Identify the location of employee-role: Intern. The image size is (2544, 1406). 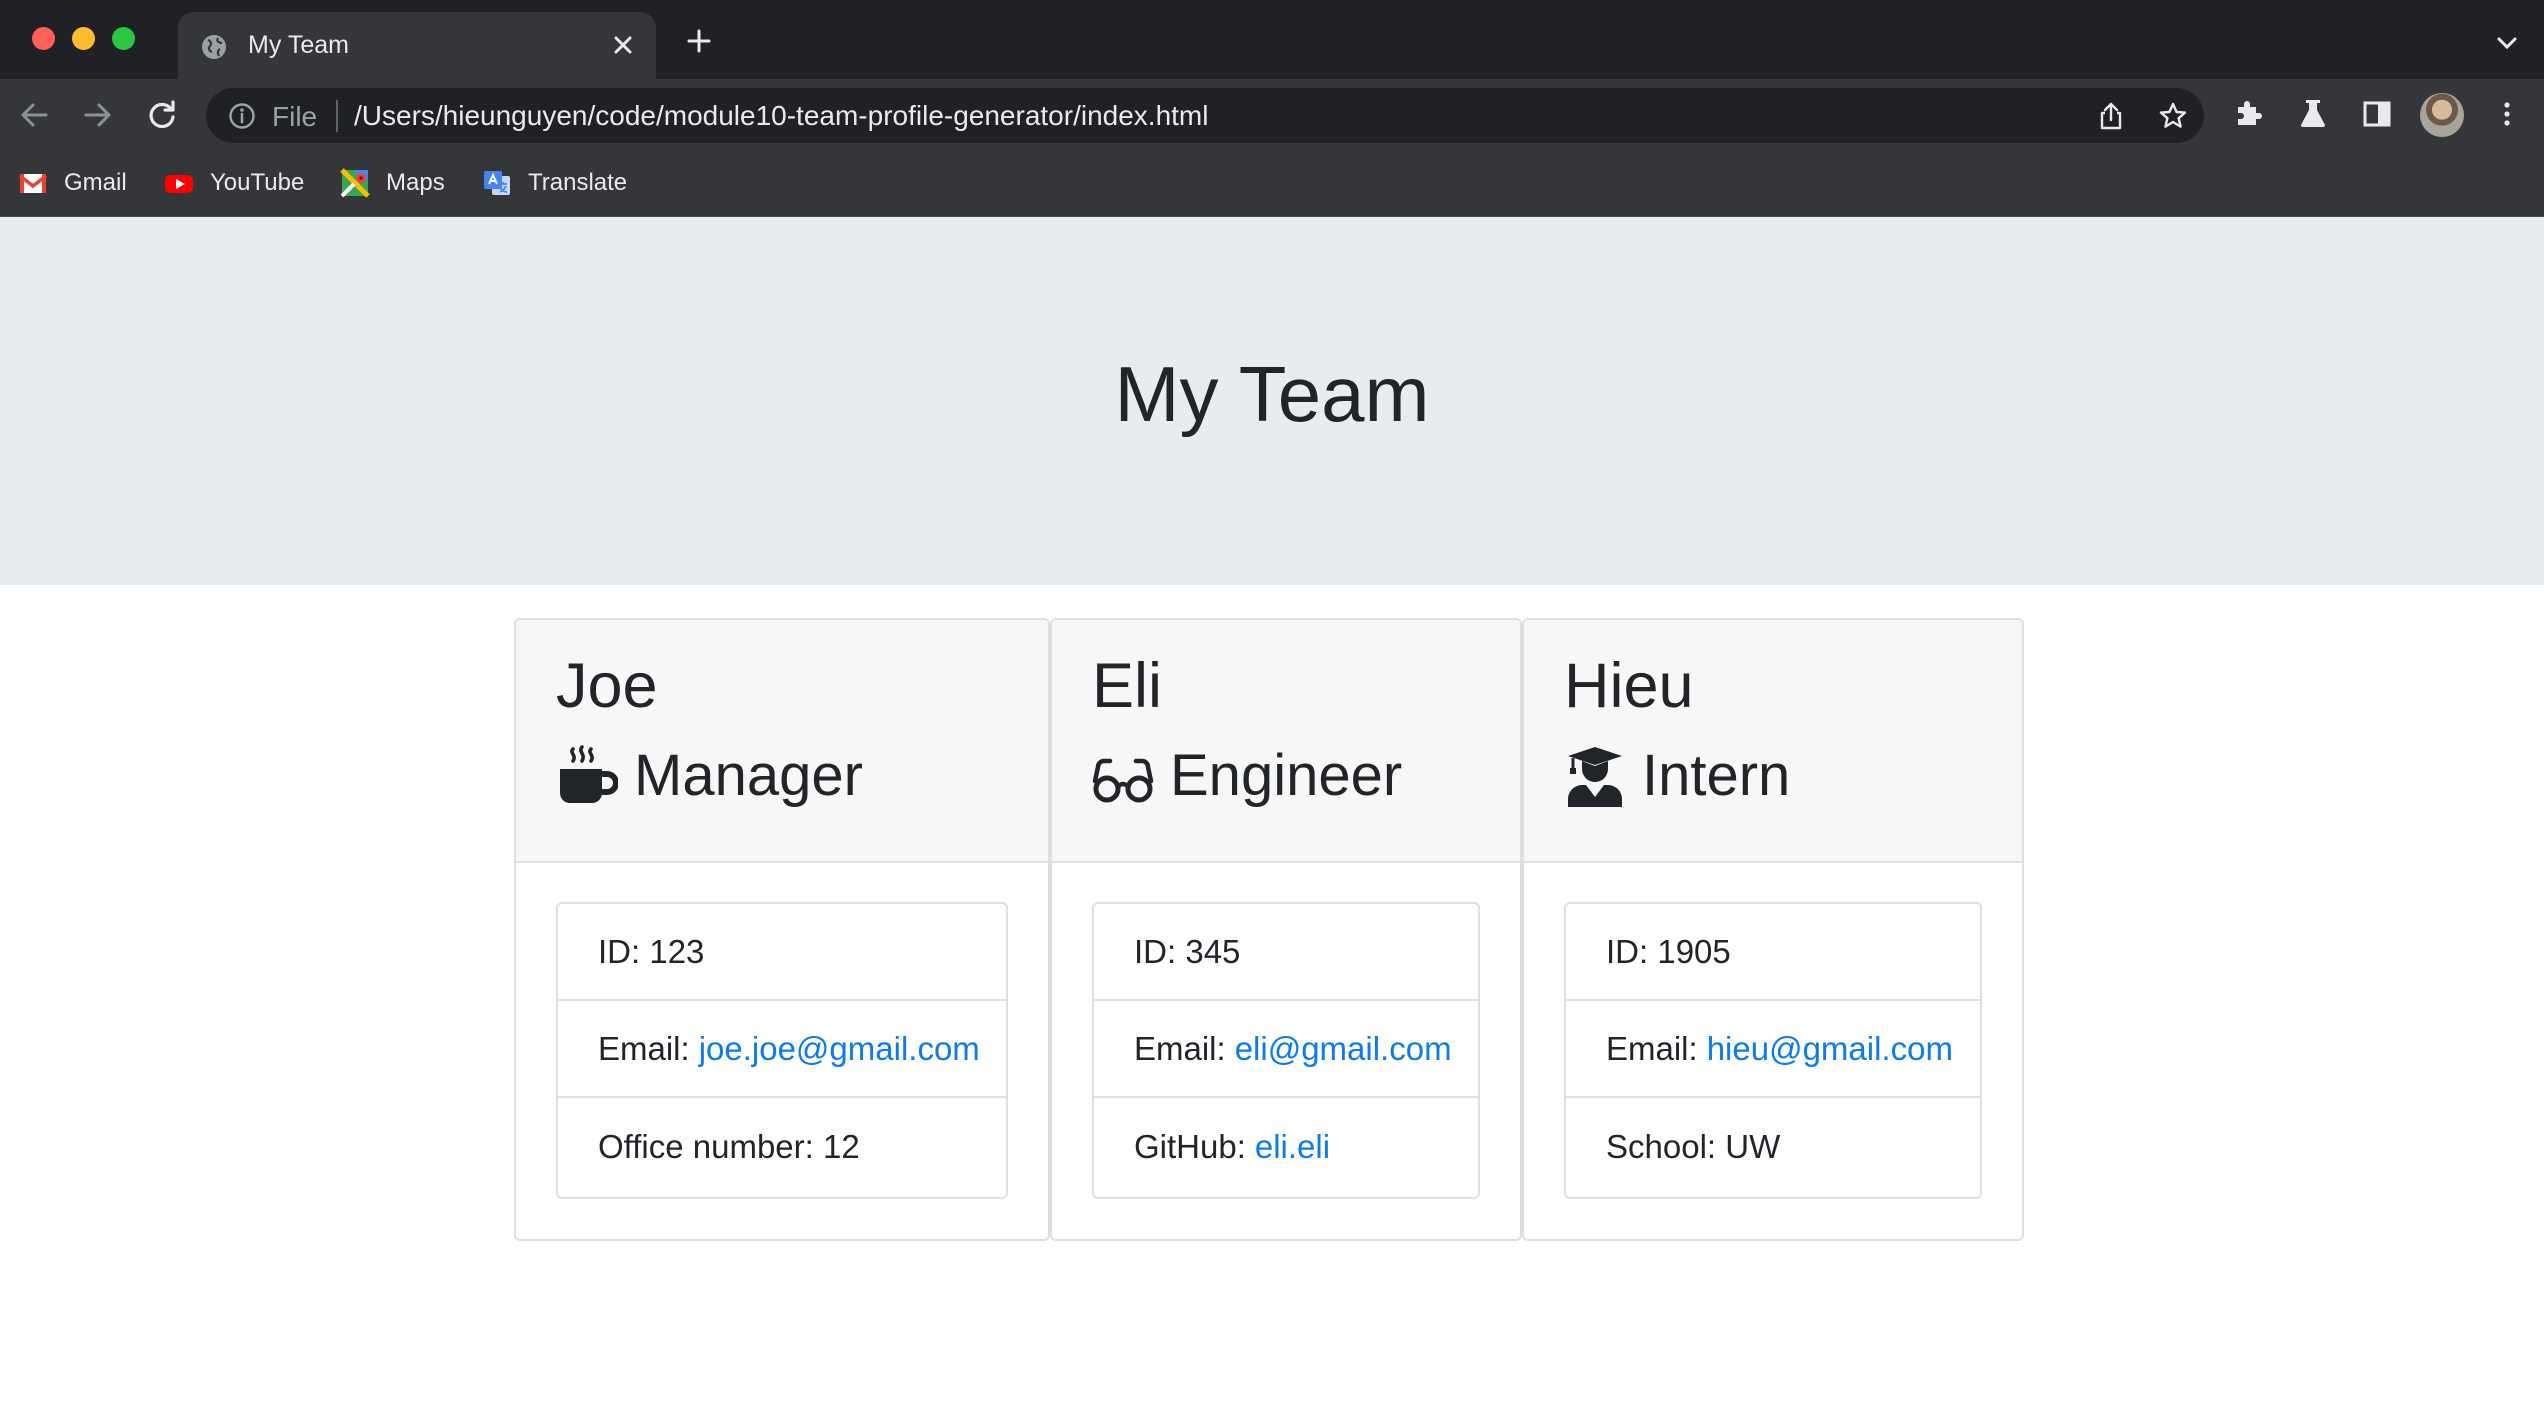
(1677, 775).